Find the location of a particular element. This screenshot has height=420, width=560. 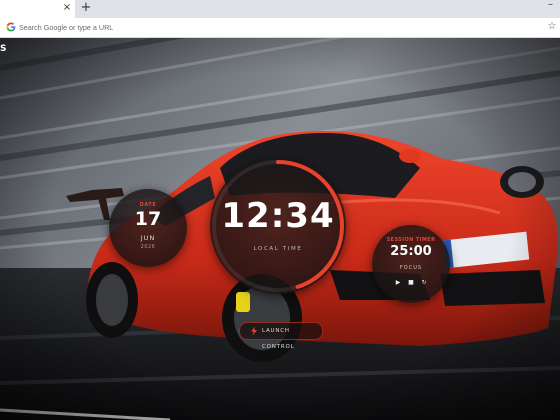

date-month: JUN is located at coordinates (148, 238).